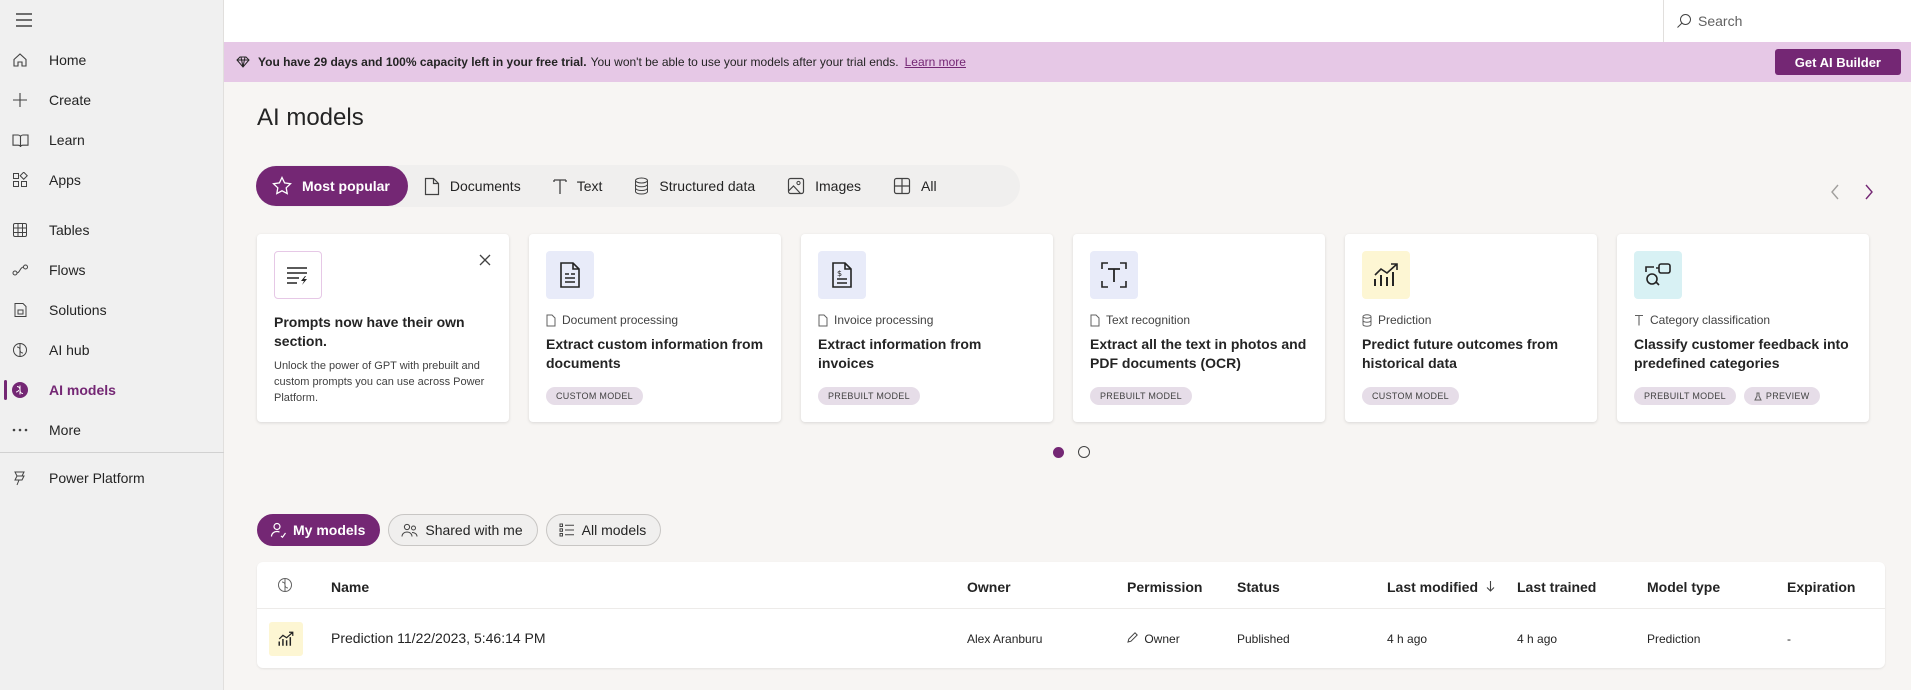 This screenshot has height=690, width=1911. I want to click on tab-most-popular: Most popular, so click(332, 186).